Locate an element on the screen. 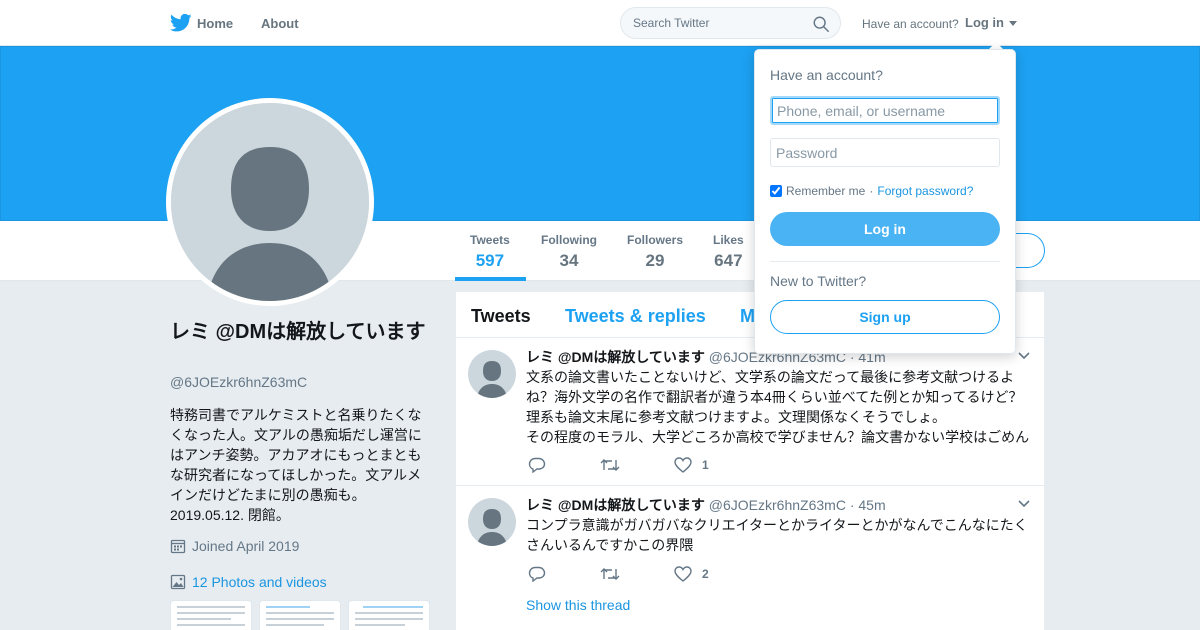 The height and width of the screenshot is (630, 1200). profile-name: レミ @DMは解放しています is located at coordinates (298, 332).